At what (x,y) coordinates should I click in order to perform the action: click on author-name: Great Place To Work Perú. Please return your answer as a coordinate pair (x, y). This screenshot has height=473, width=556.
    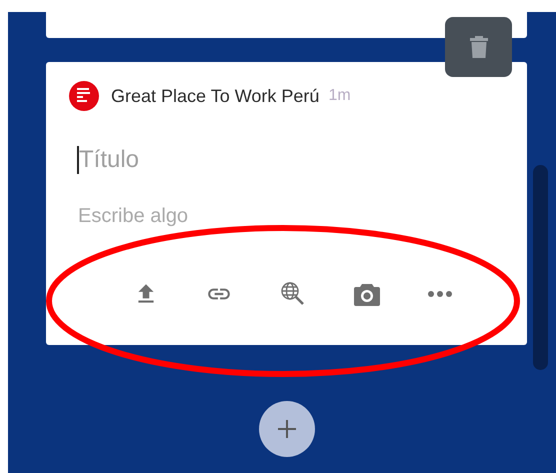
    Looking at the image, I should click on (215, 96).